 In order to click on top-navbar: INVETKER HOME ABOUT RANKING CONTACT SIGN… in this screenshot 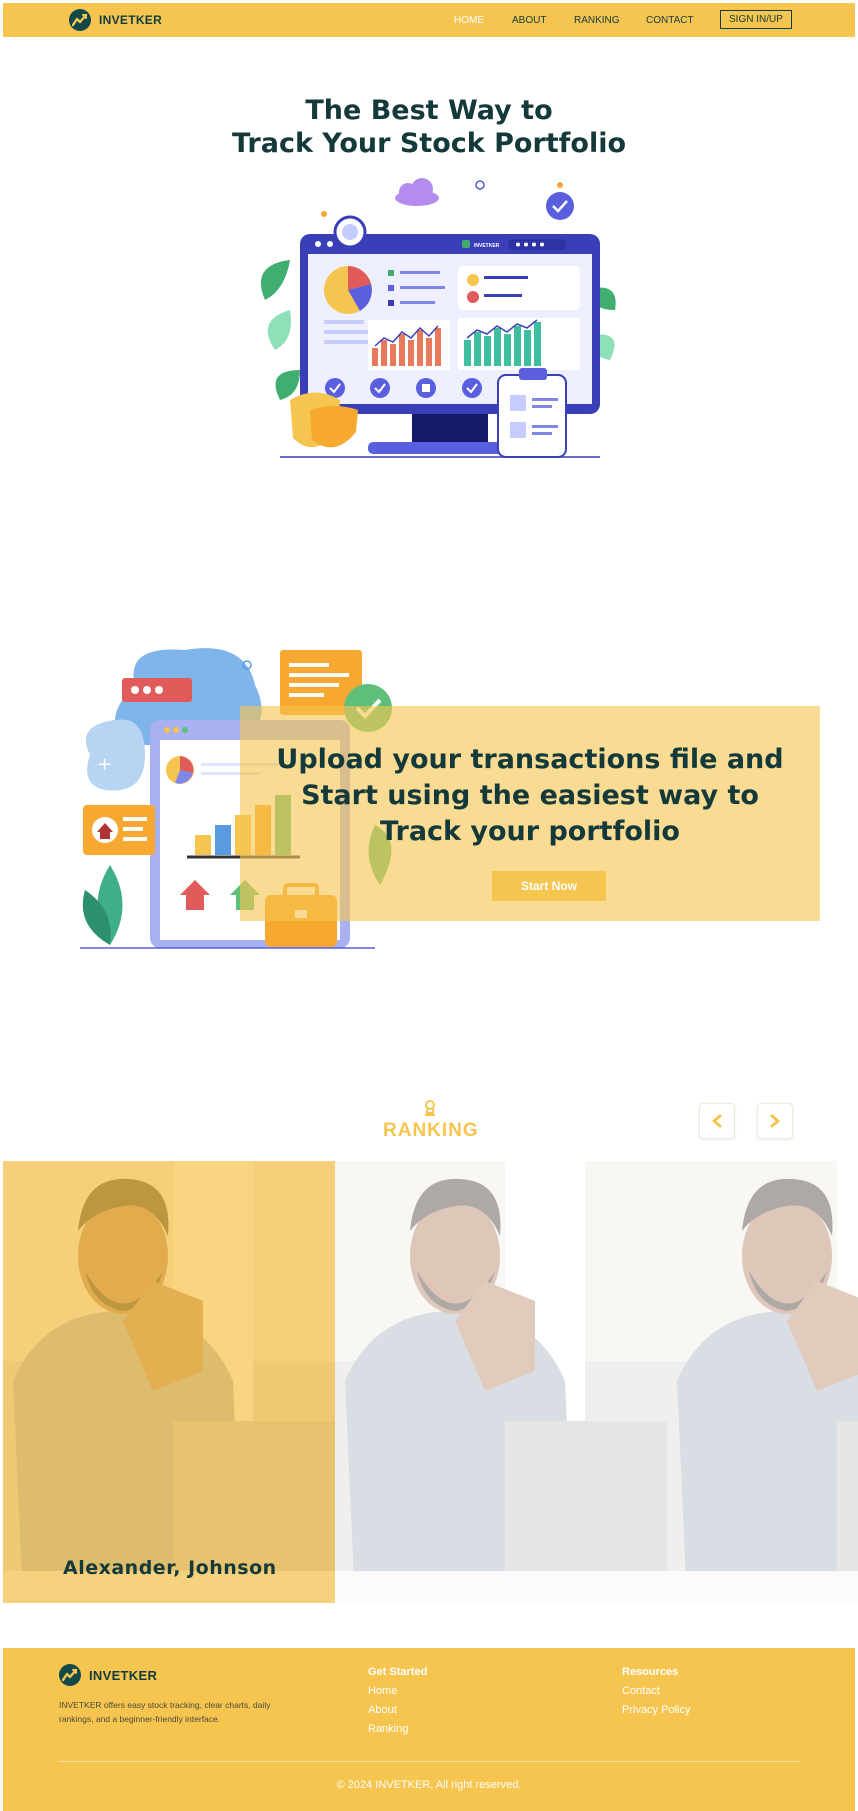, I will do `click(429, 20)`.